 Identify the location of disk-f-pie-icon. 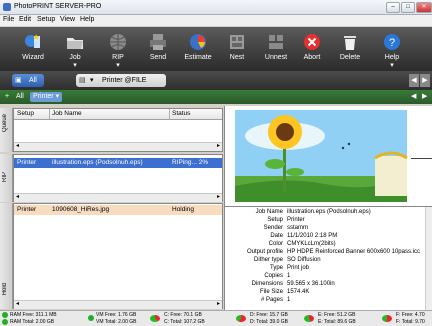
(387, 318).